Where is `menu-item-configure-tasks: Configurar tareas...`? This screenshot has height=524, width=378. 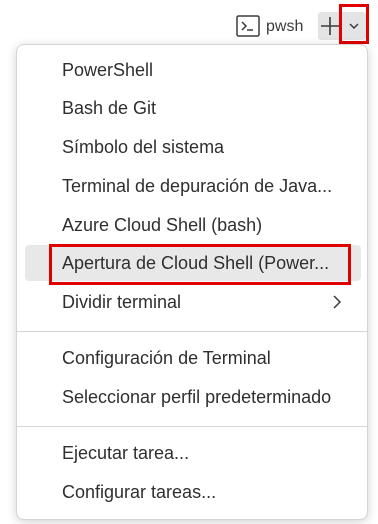 menu-item-configure-tasks: Configurar tareas... is located at coordinates (193, 492).